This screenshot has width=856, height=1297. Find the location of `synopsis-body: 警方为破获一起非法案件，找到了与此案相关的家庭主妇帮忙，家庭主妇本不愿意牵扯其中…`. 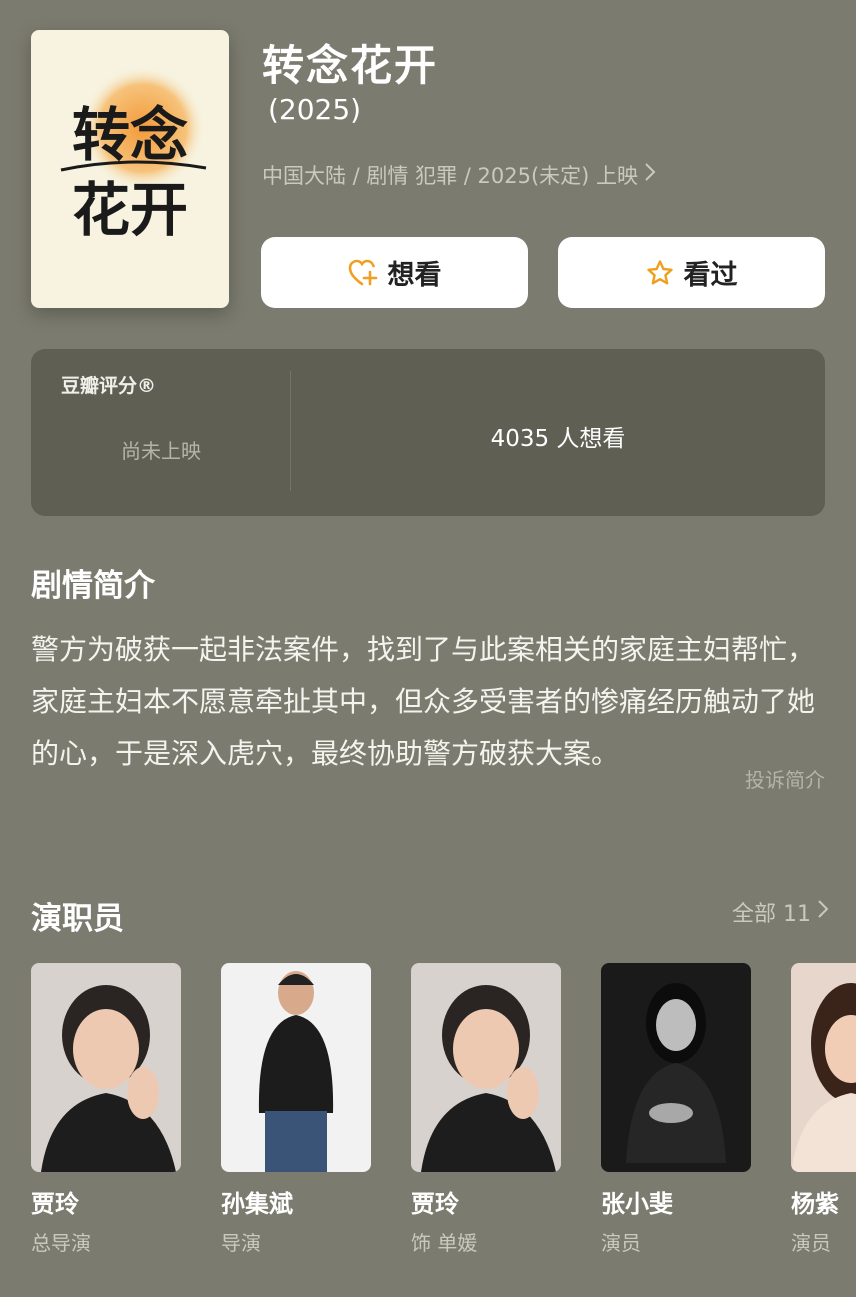

synopsis-body: 警方为破获一起非法案件，找到了与此案相关的家庭主妇帮忙，家庭主妇本不愿意牵扯其中… is located at coordinates (423, 701).